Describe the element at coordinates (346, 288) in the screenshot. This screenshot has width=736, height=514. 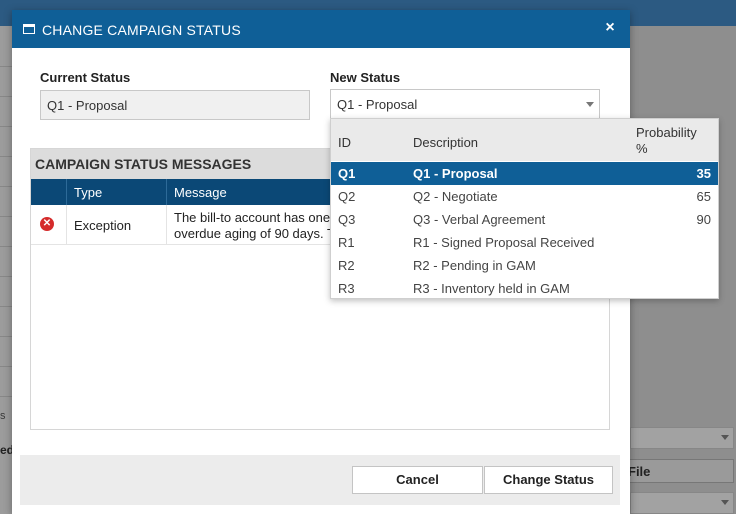
I see `option-id: R3` at that location.